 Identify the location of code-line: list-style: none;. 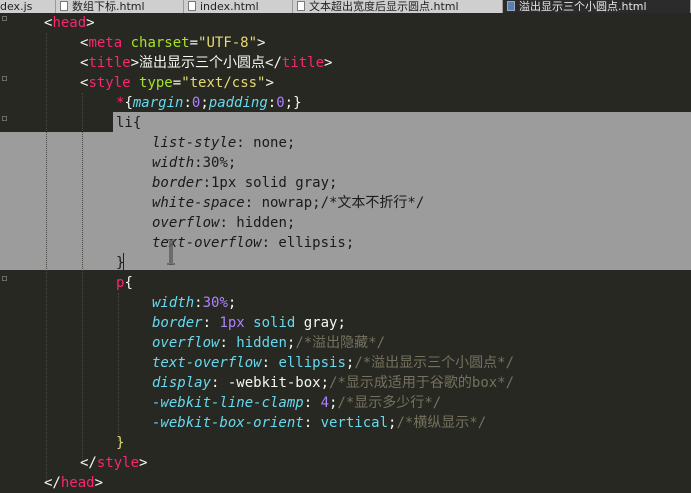
(224, 143).